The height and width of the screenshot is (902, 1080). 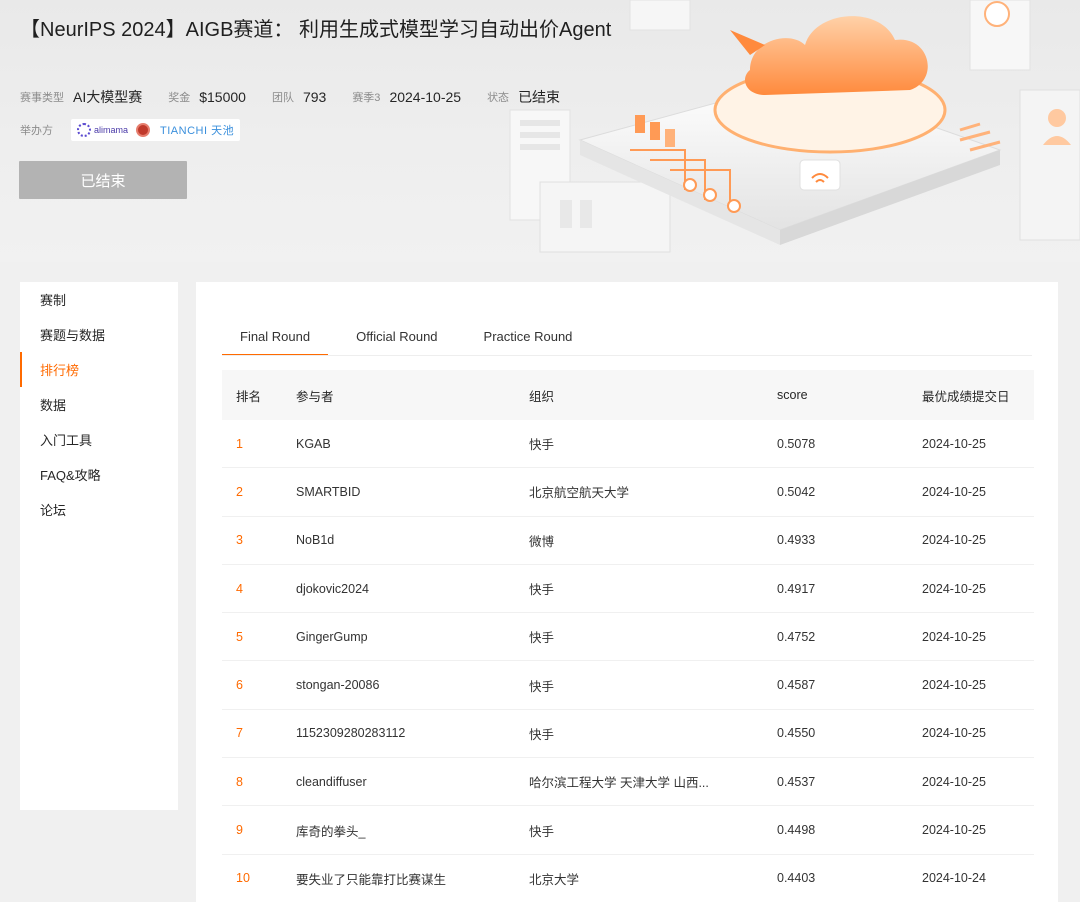 What do you see at coordinates (99, 369) in the screenshot?
I see `sidebar-item-leaderboard: 排行榜` at bounding box center [99, 369].